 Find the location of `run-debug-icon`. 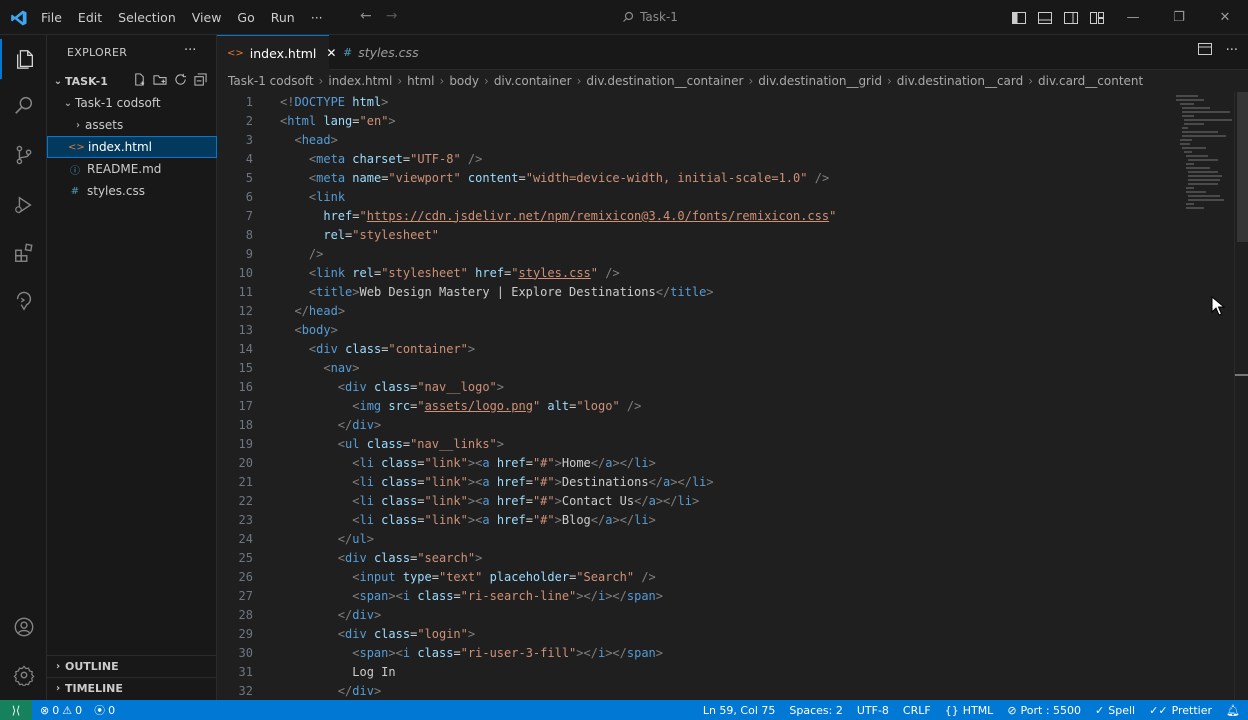

run-debug-icon is located at coordinates (23, 205).